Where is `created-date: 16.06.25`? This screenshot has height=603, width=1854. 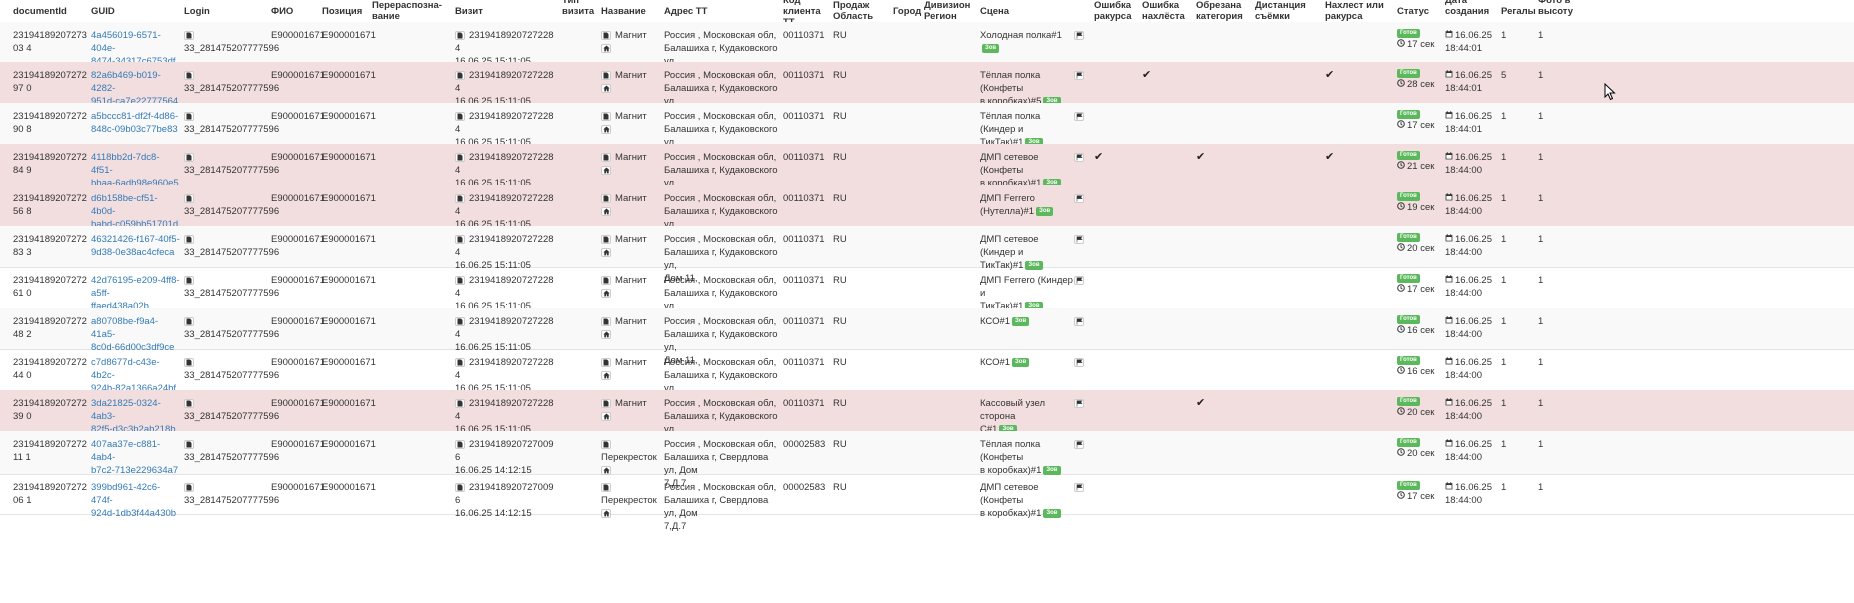
created-date: 16.06.25 is located at coordinates (1473, 239).